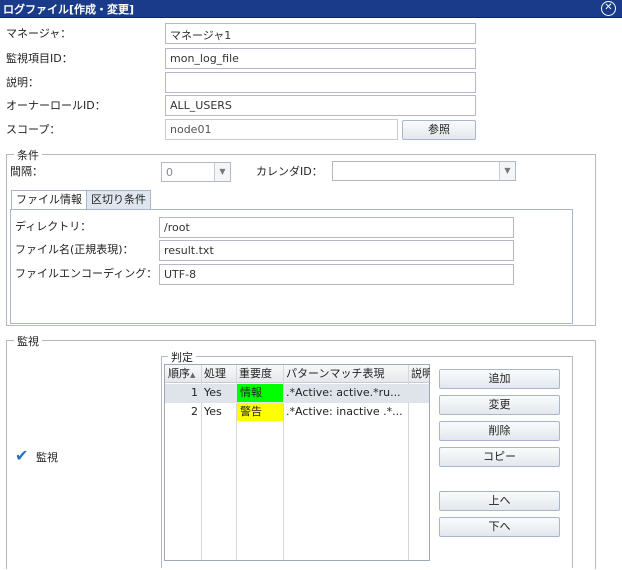 This screenshot has height=570, width=622. Describe the element at coordinates (336, 274) in the screenshot. I see `encoding-field: UTF-8` at that location.